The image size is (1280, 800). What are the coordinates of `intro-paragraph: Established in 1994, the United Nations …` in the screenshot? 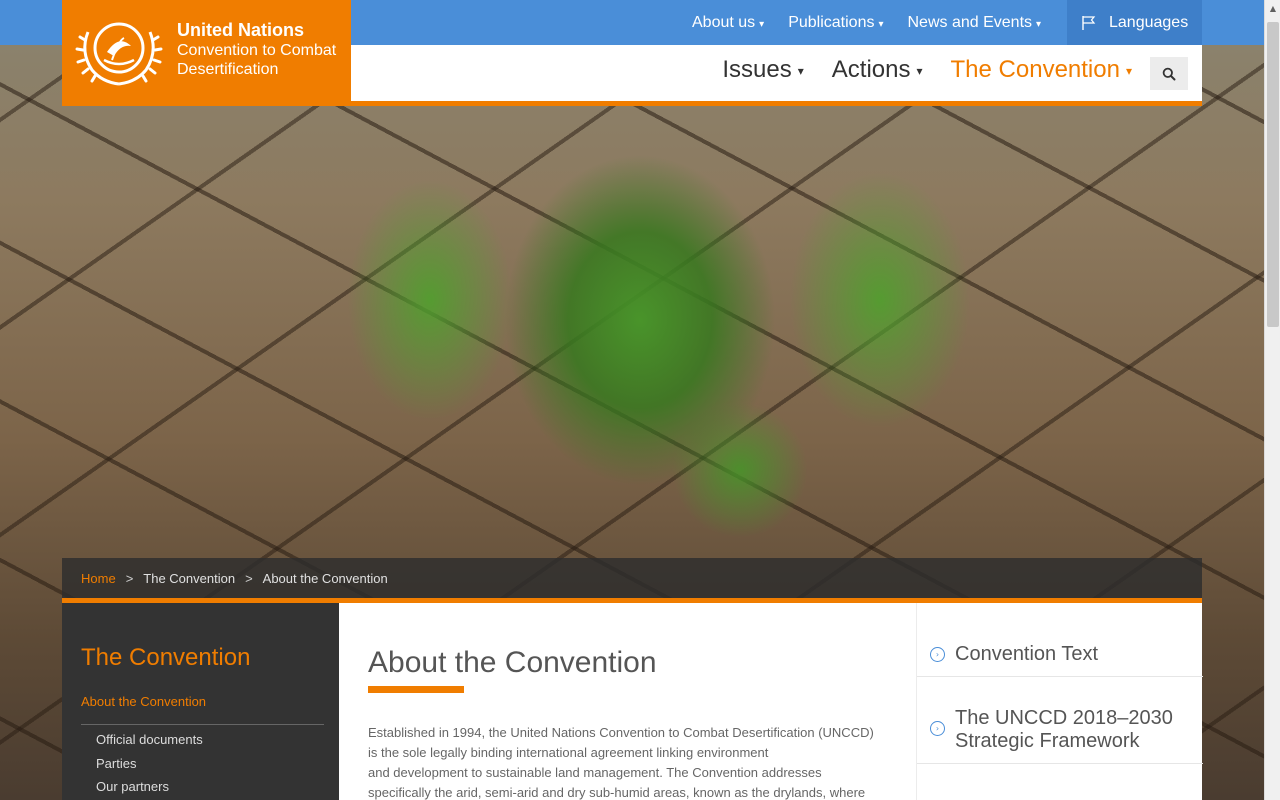 It's located at (628, 761).